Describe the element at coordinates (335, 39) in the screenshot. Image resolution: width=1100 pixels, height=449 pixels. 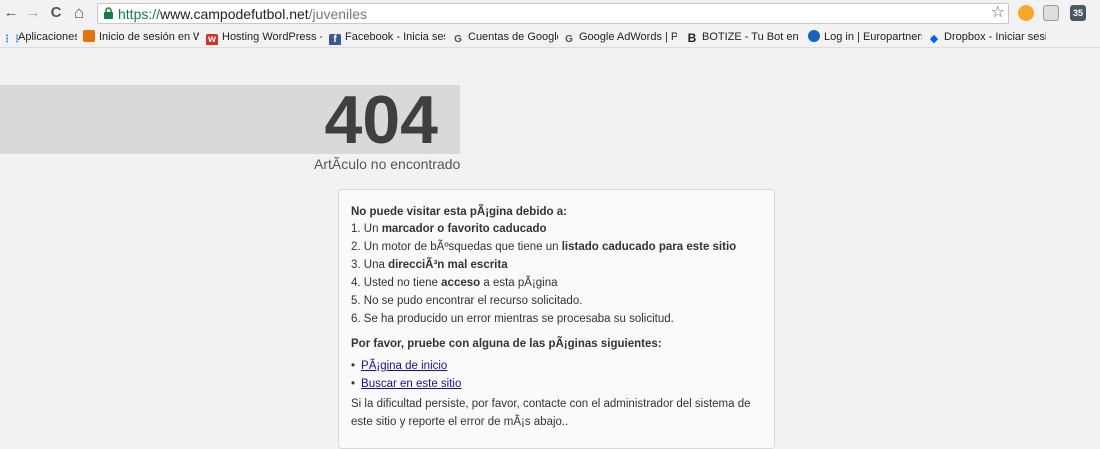
I see `facebook-icon: f` at that location.